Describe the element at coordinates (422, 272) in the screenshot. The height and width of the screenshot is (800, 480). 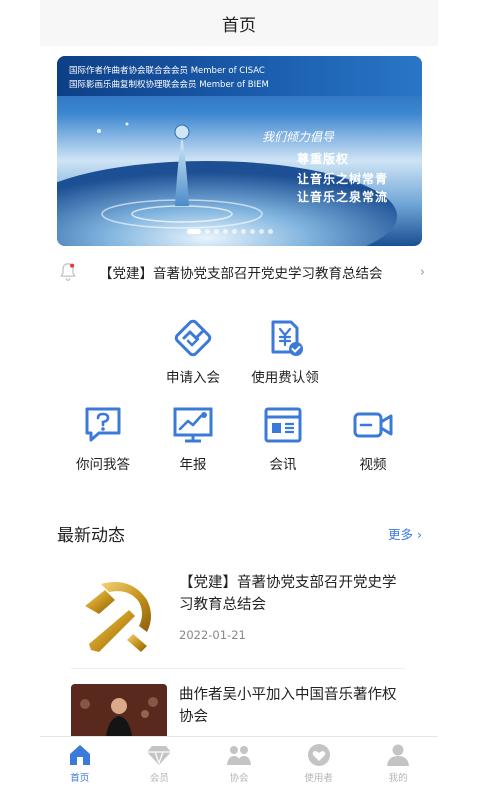
I see `chevron-right-icon: ›` at that location.